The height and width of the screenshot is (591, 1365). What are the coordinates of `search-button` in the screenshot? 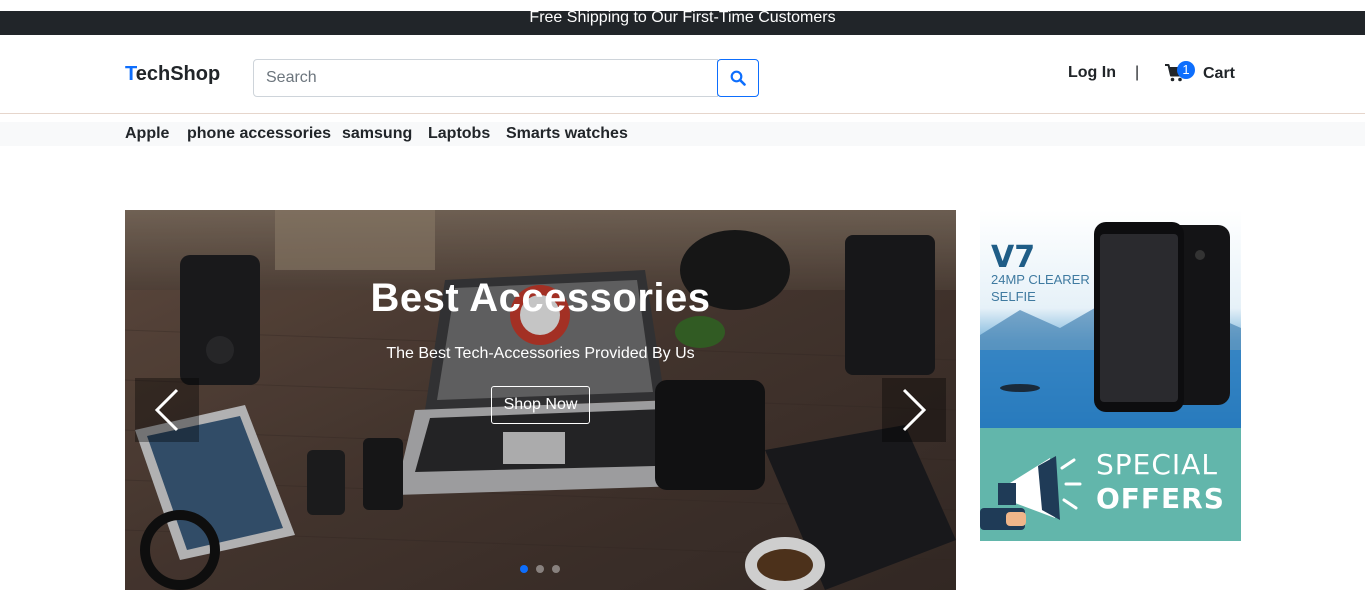 It's located at (738, 78).